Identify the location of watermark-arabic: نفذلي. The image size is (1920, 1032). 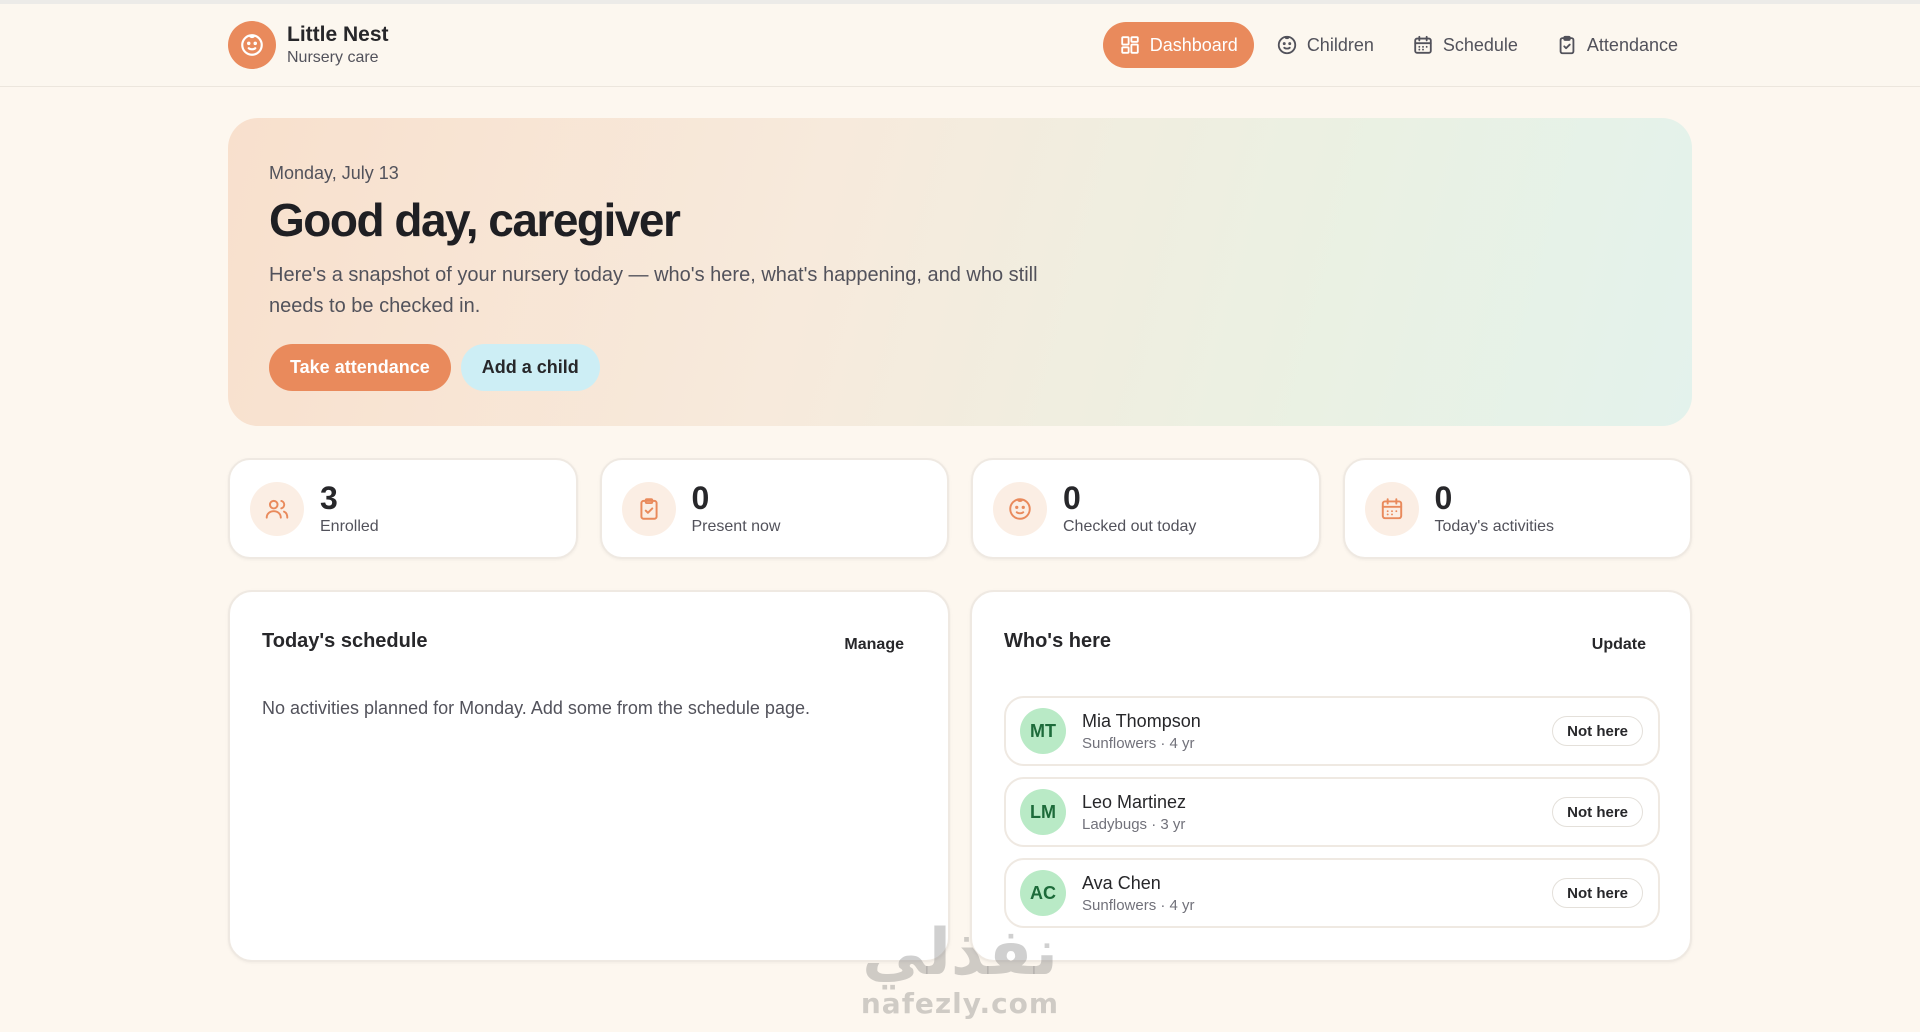
(960, 953).